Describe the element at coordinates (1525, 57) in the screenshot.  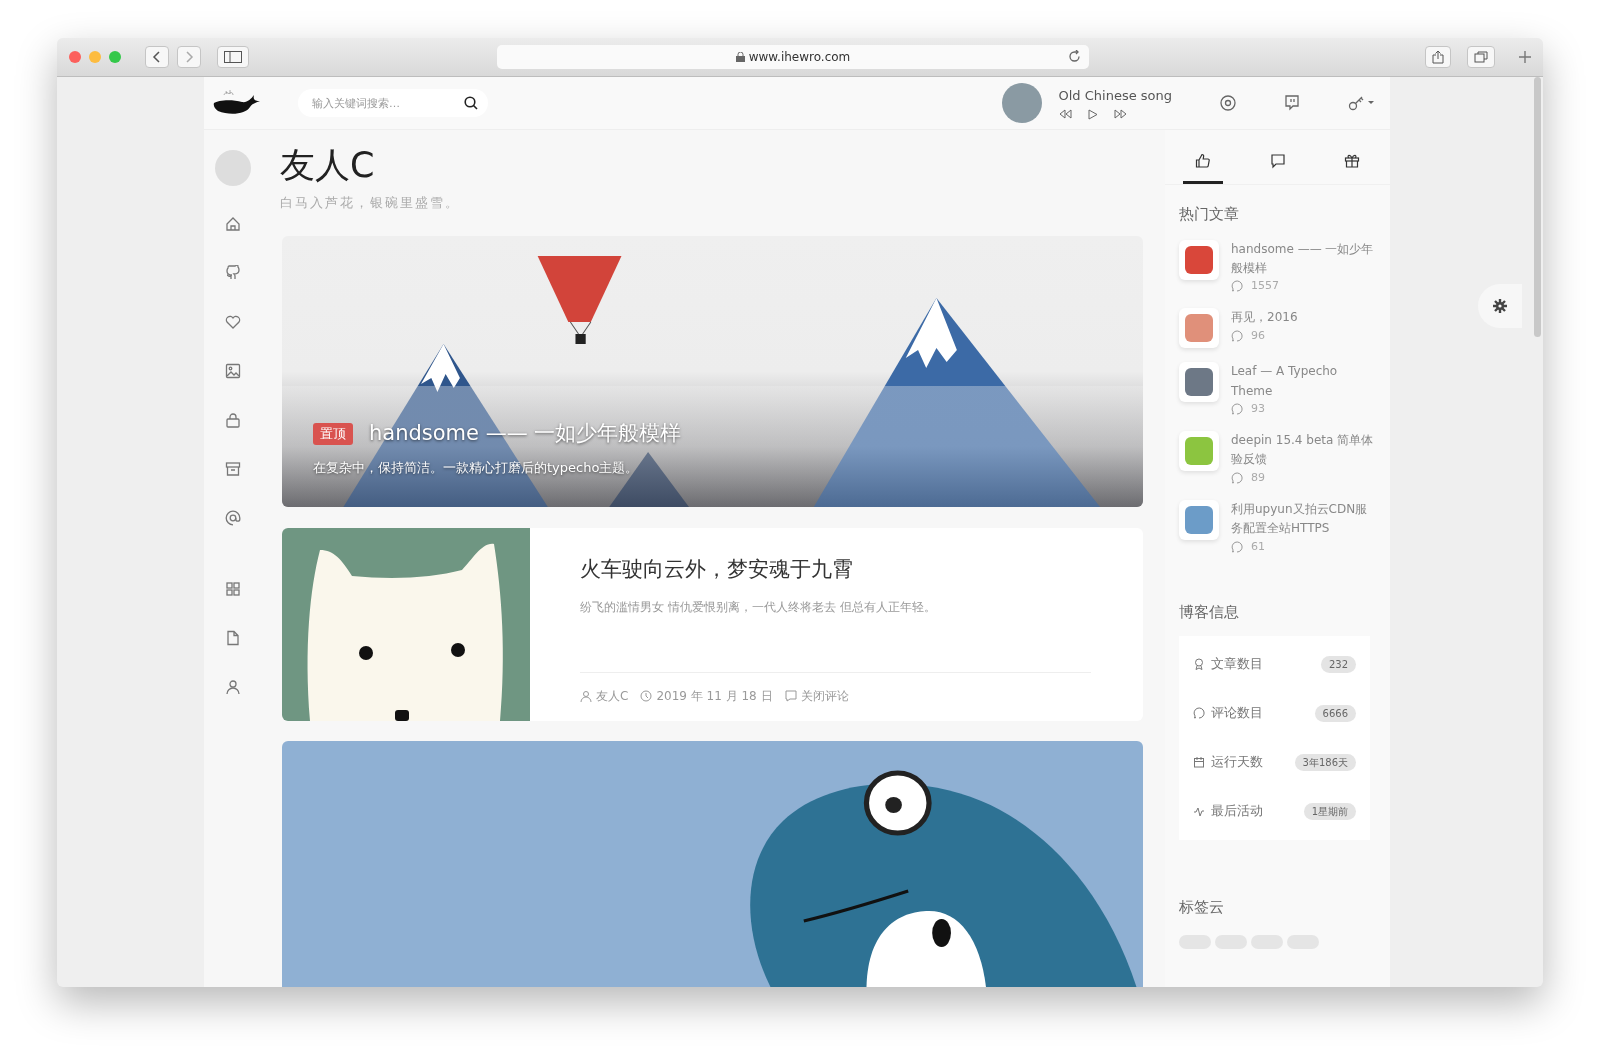
I see `new-tab-icon` at that location.